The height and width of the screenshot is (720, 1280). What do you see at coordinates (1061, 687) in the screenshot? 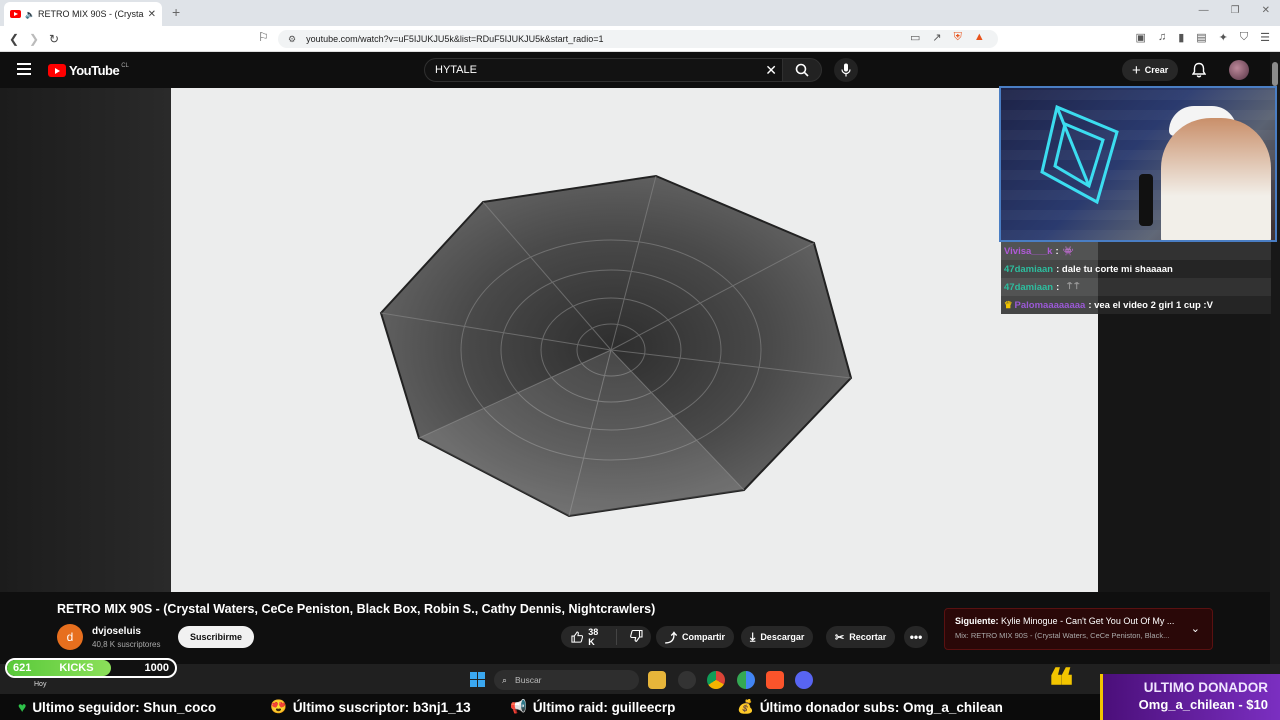
I see `quote-mark-icon: ❝` at bounding box center [1061, 687].